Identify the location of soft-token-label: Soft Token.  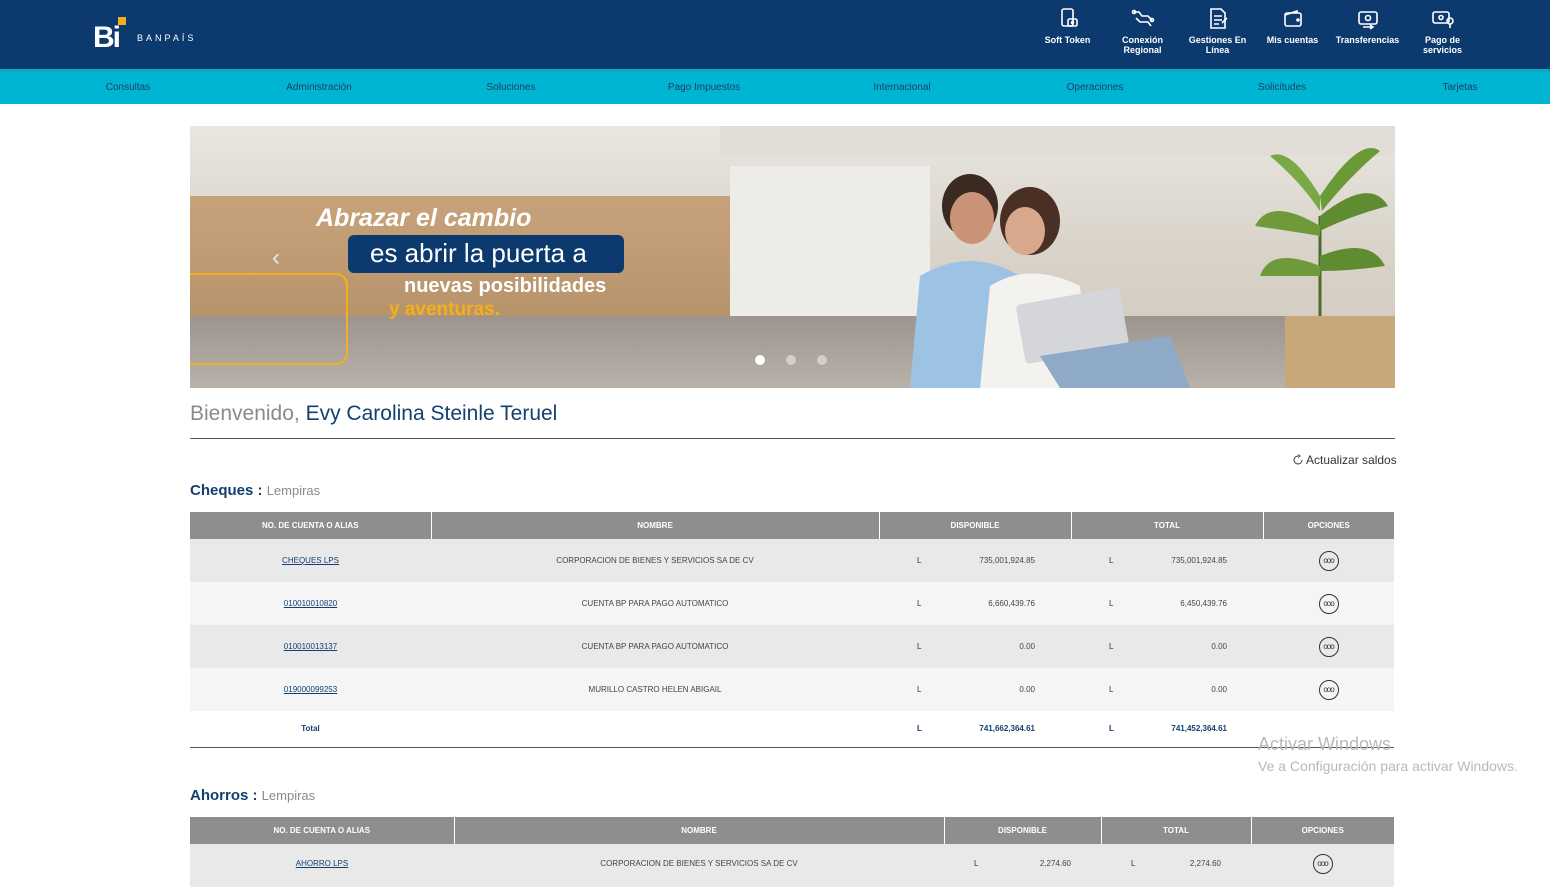
(1067, 40).